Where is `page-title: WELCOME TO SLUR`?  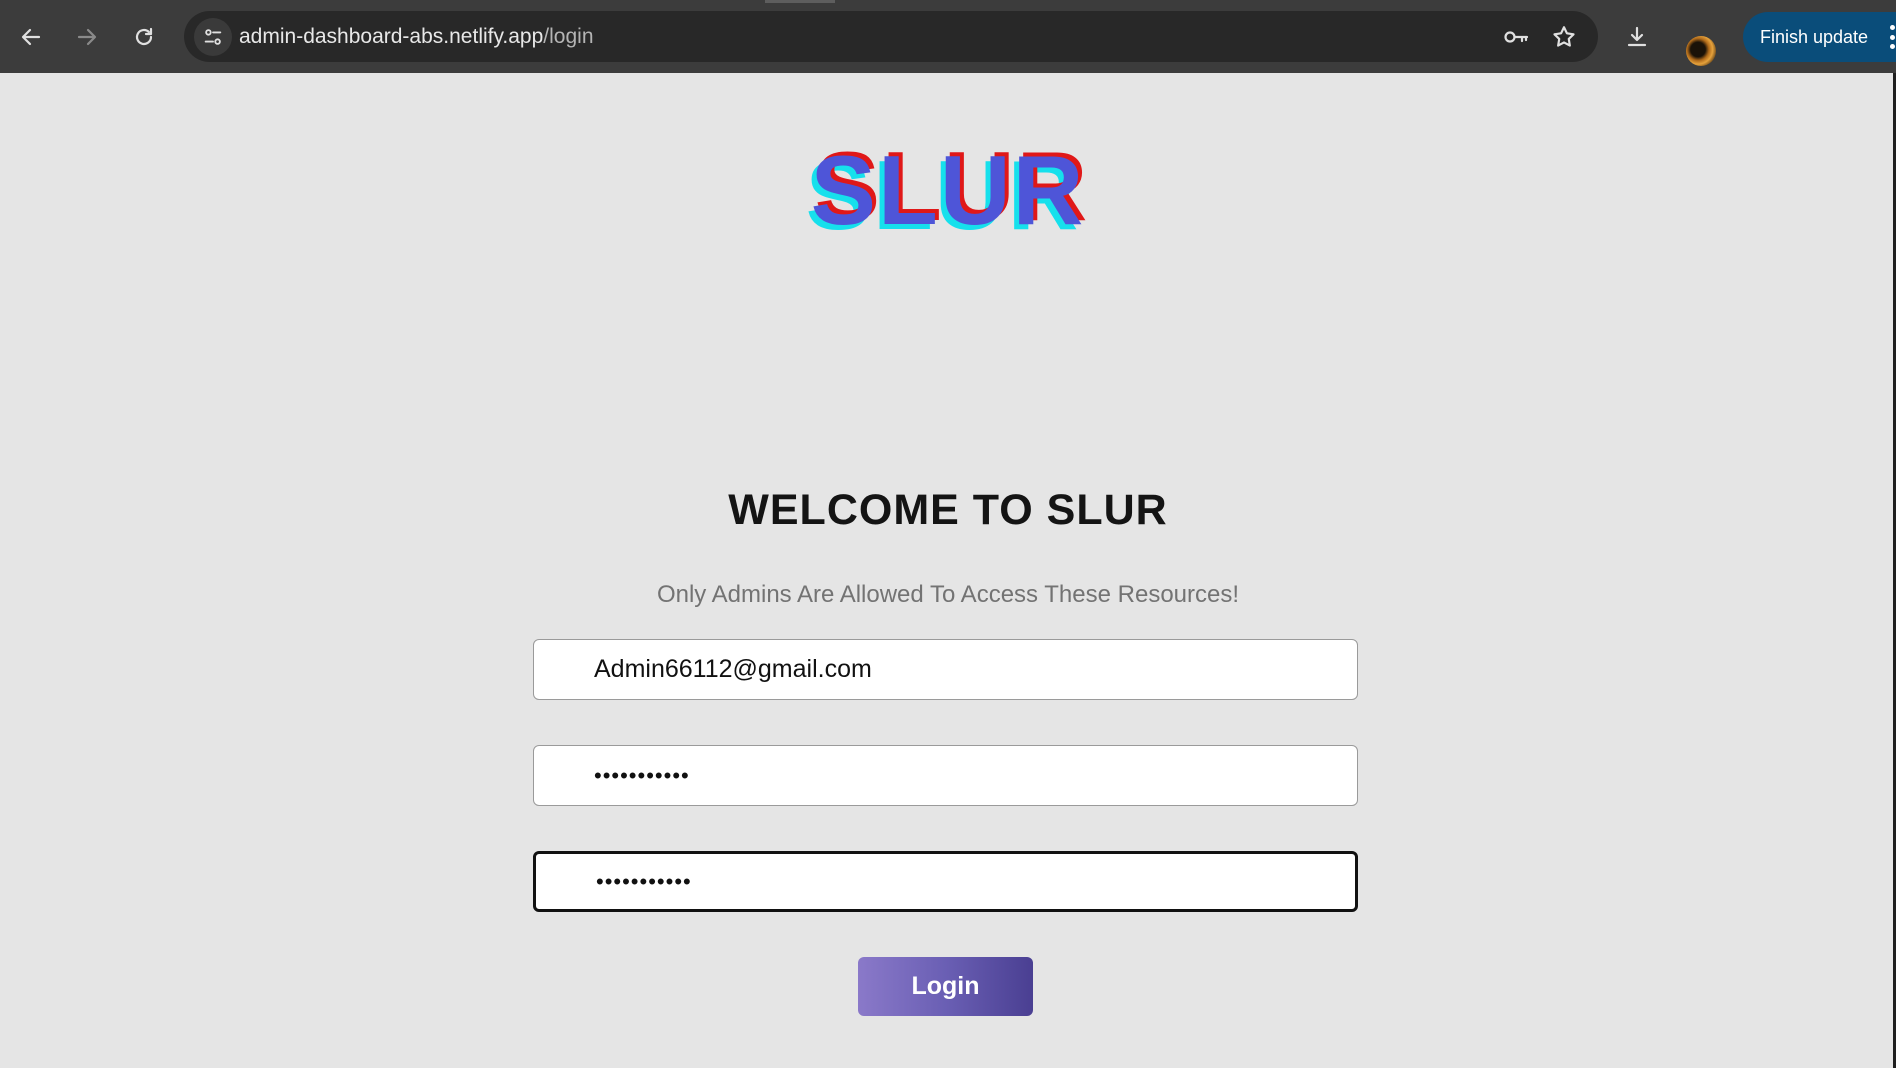
page-title: WELCOME TO SLUR is located at coordinates (948, 510).